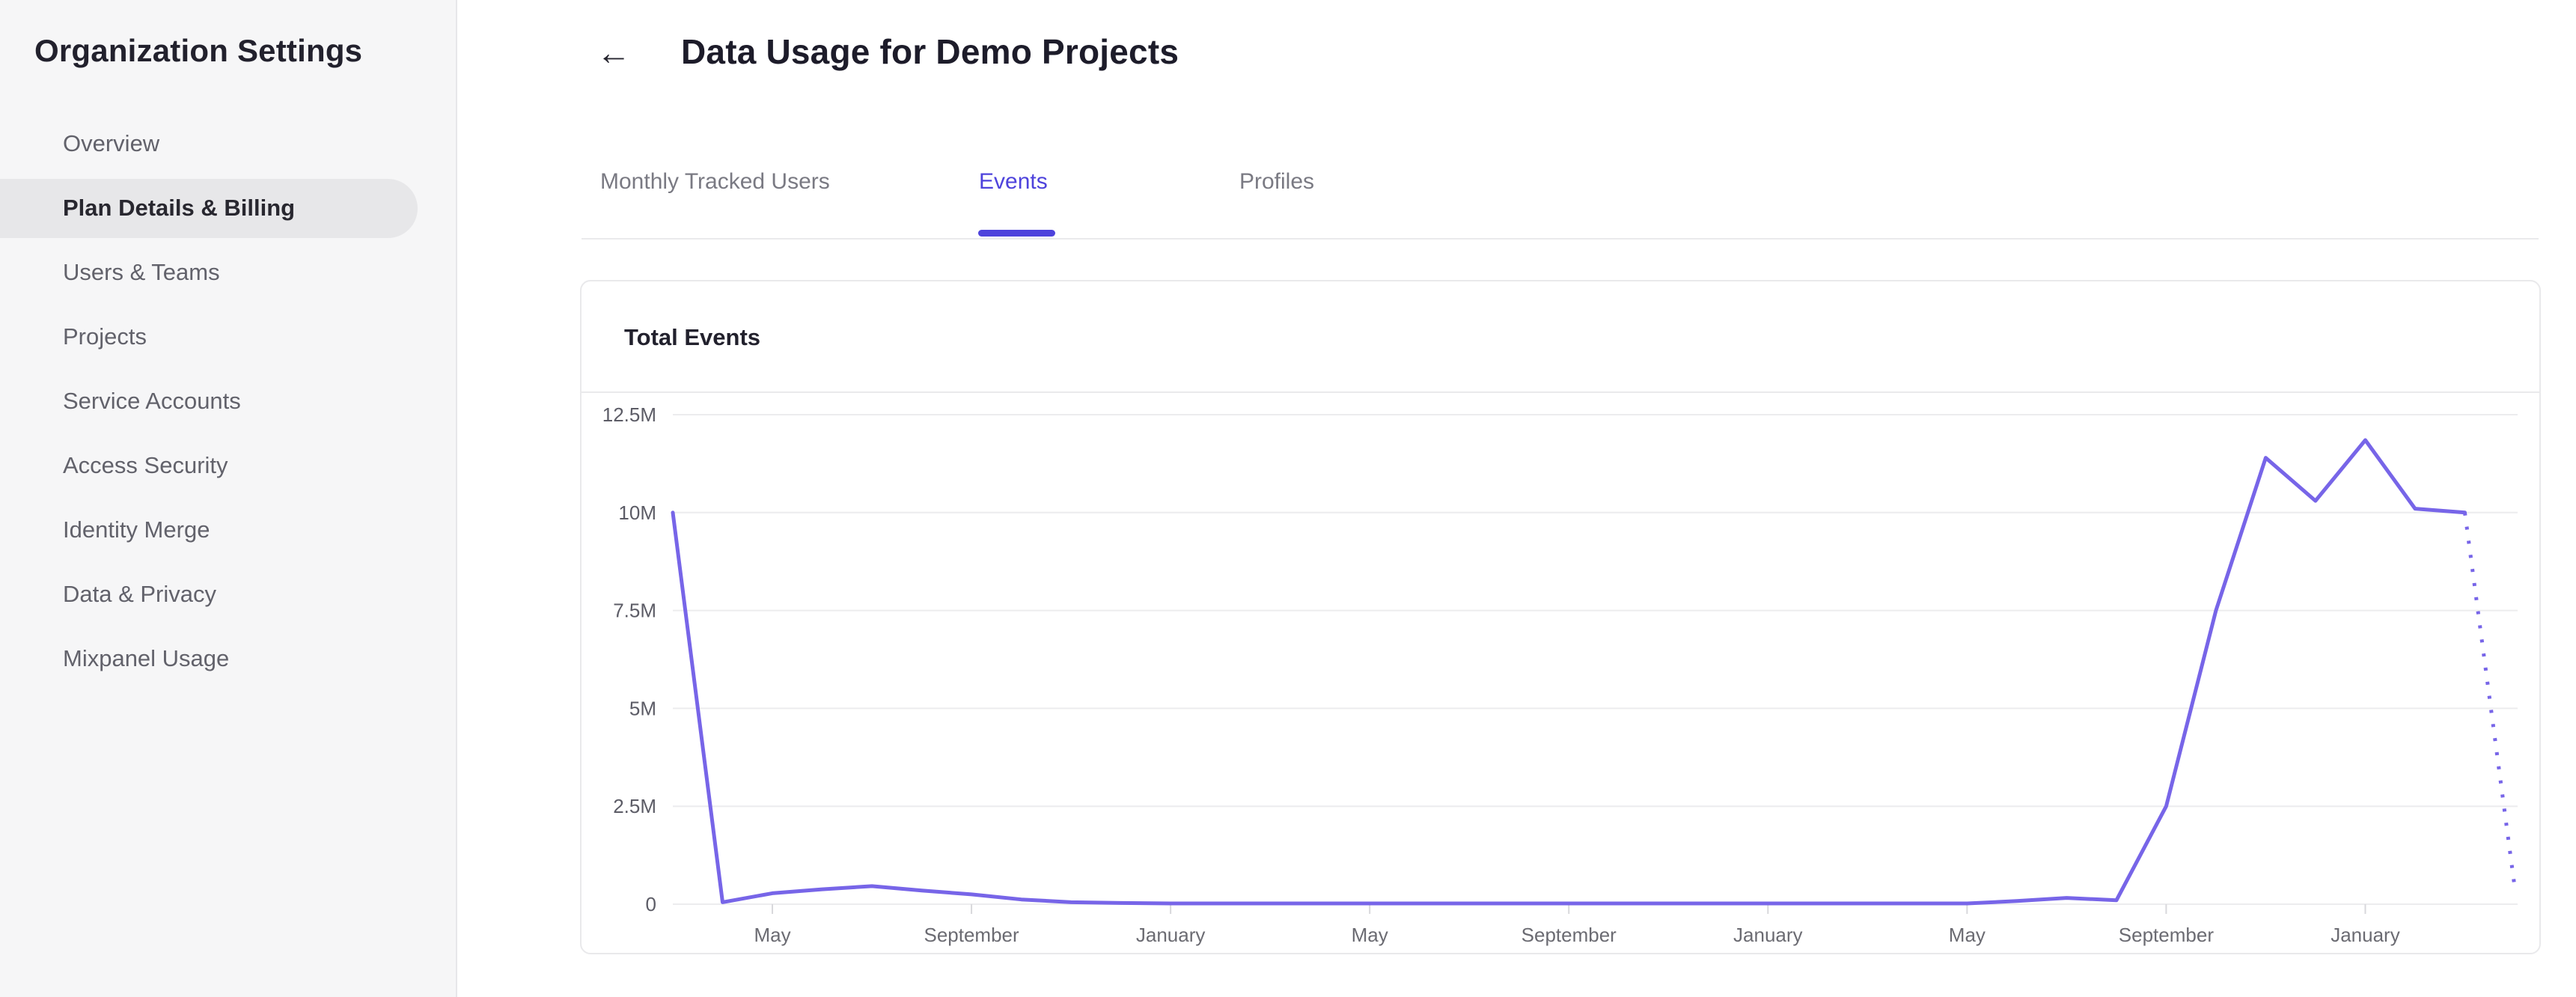 The height and width of the screenshot is (997, 2576). I want to click on y-axis-label: 12.5M, so click(629, 414).